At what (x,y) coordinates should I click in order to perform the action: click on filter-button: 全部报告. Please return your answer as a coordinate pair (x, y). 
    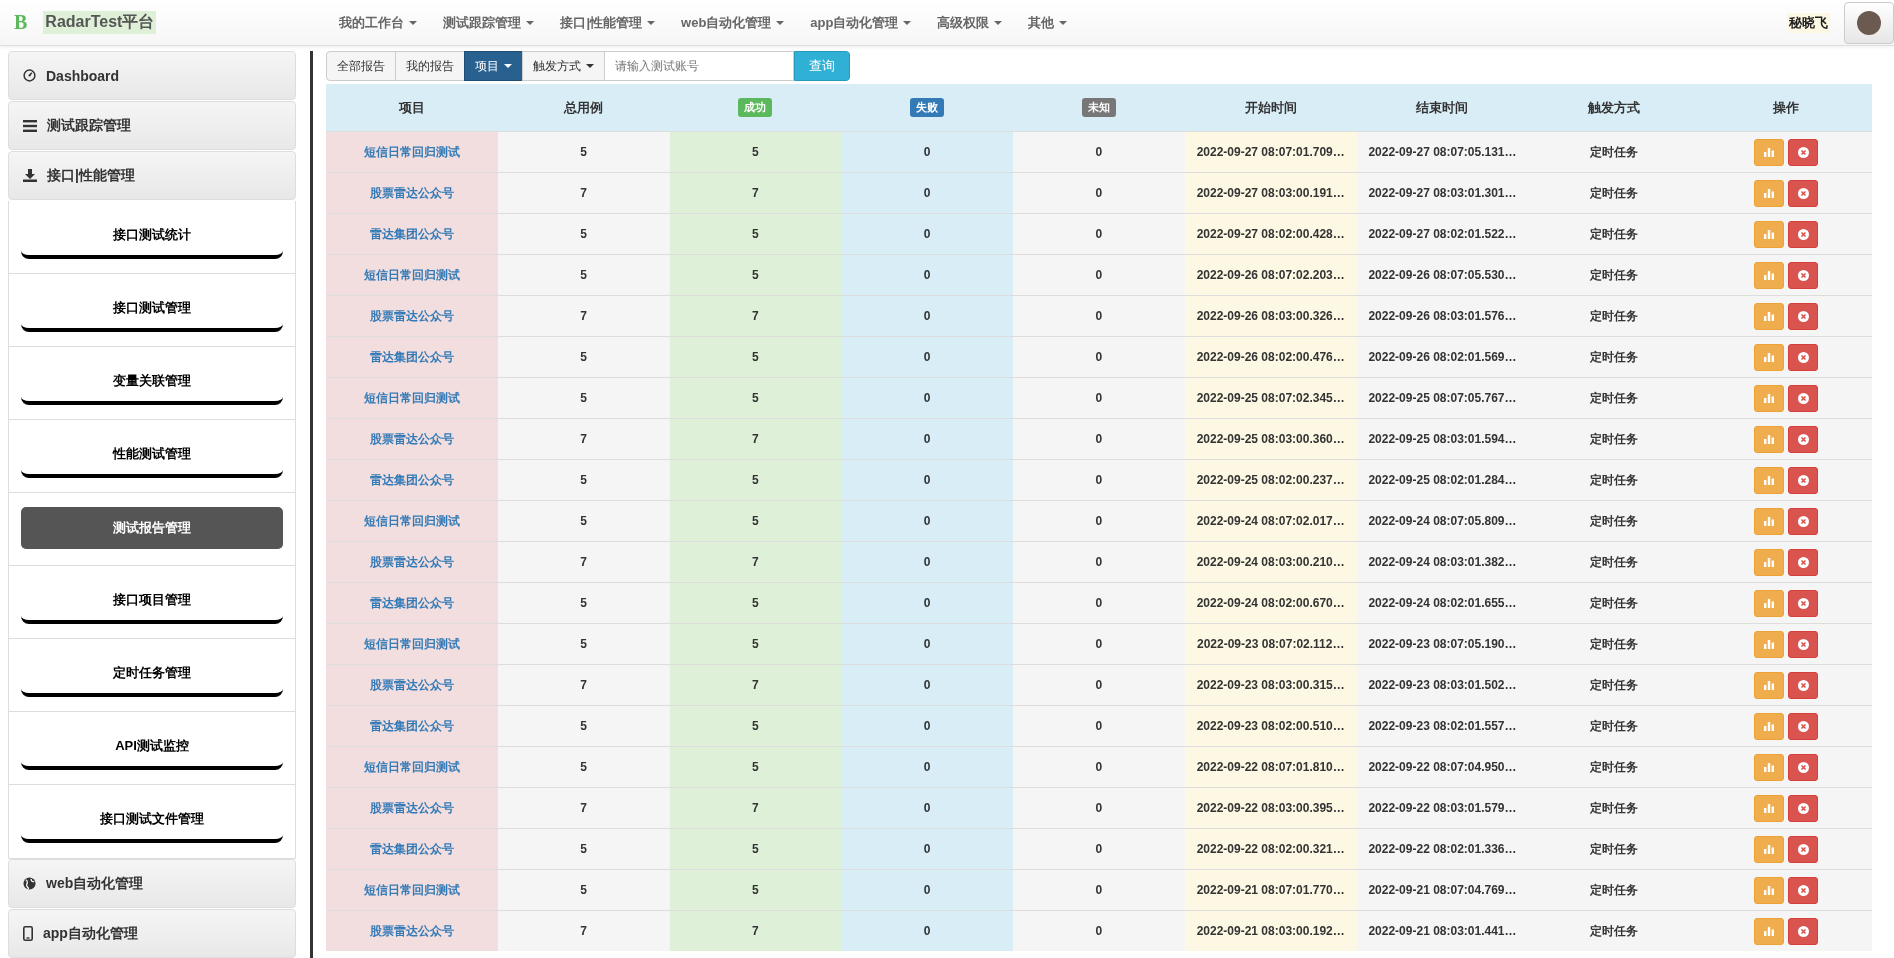
    Looking at the image, I should click on (361, 66).